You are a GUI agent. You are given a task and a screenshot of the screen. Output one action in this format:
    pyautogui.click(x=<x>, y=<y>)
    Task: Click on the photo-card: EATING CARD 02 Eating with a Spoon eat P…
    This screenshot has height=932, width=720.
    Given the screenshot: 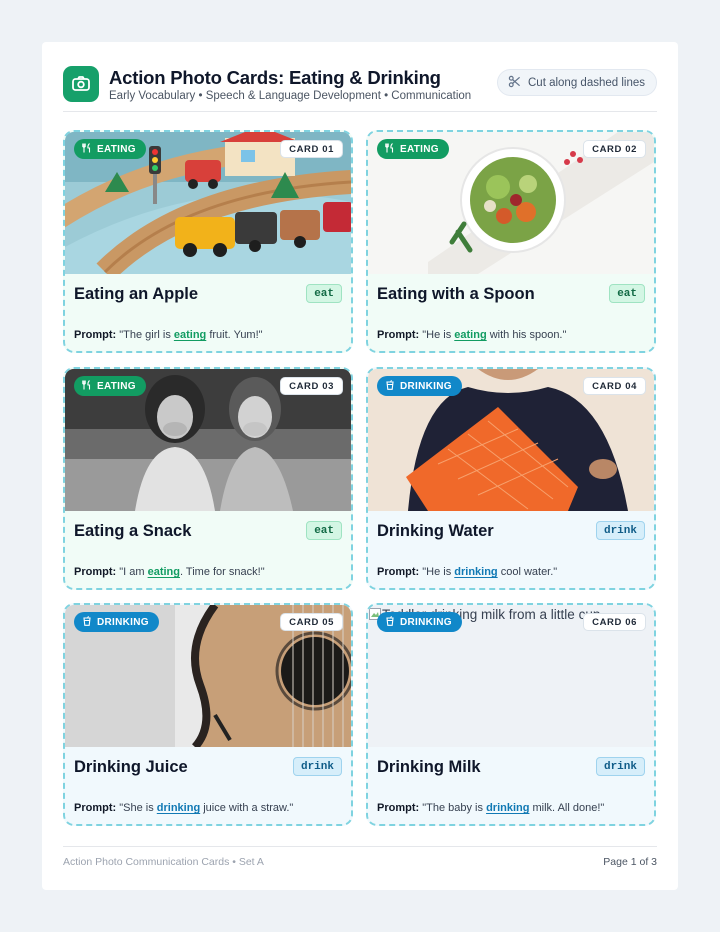 What is the action you would take?
    pyautogui.click(x=511, y=241)
    